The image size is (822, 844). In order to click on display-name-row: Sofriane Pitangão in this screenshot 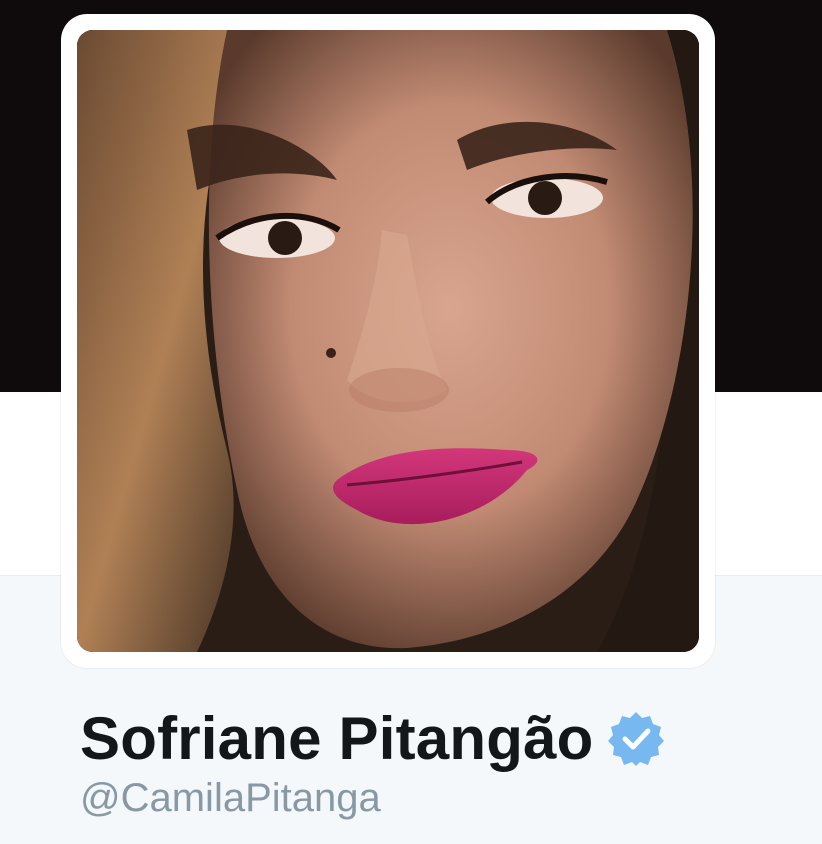, I will do `click(372, 738)`.